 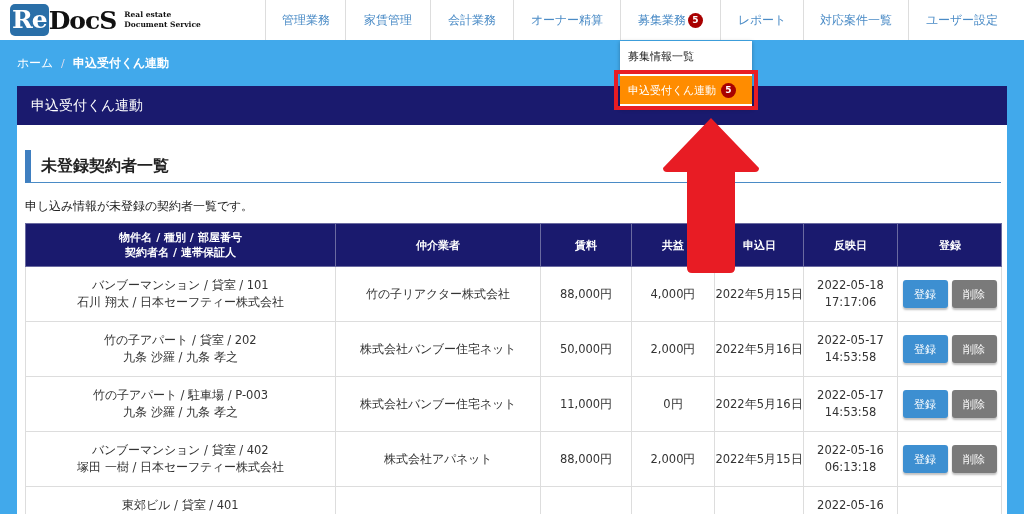 What do you see at coordinates (438, 294) in the screenshot?
I see `agent-text: 竹の子リアクター株式会社` at bounding box center [438, 294].